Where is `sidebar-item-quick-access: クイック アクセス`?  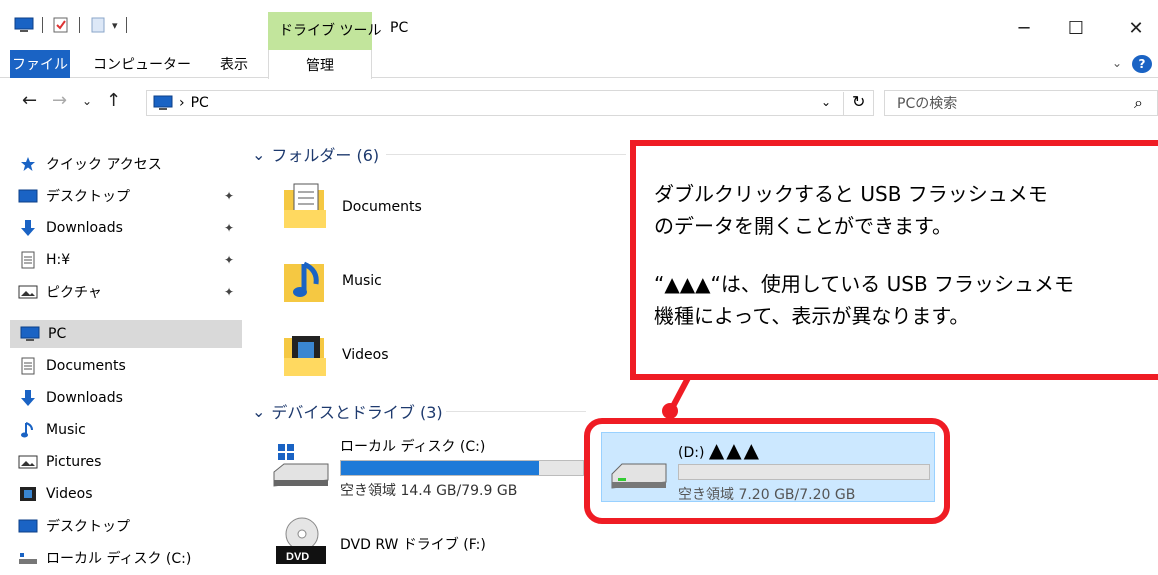 sidebar-item-quick-access: クイック アクセス is located at coordinates (128, 164).